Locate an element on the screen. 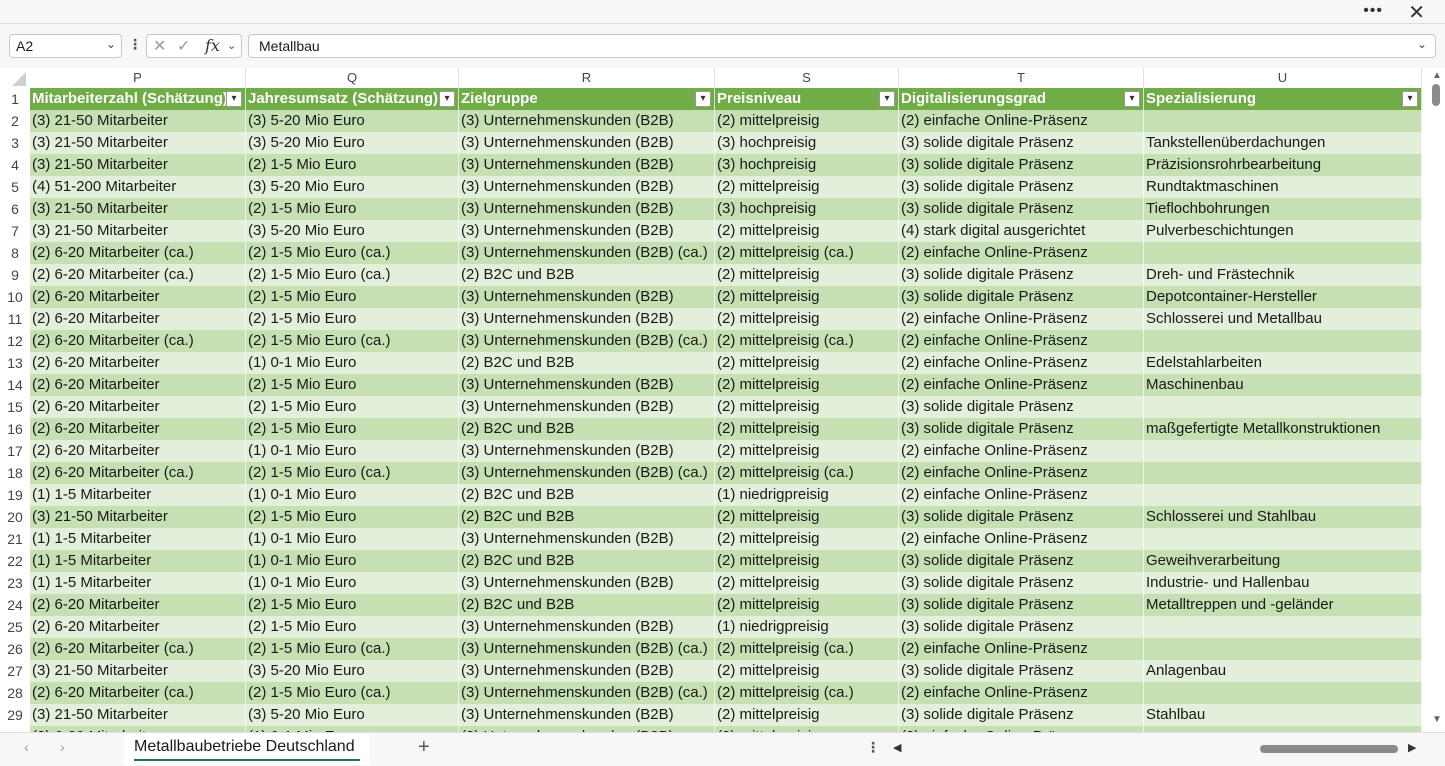 Image resolution: width=1445 pixels, height=766 pixels. row-number: 16 is located at coordinates (15, 429).